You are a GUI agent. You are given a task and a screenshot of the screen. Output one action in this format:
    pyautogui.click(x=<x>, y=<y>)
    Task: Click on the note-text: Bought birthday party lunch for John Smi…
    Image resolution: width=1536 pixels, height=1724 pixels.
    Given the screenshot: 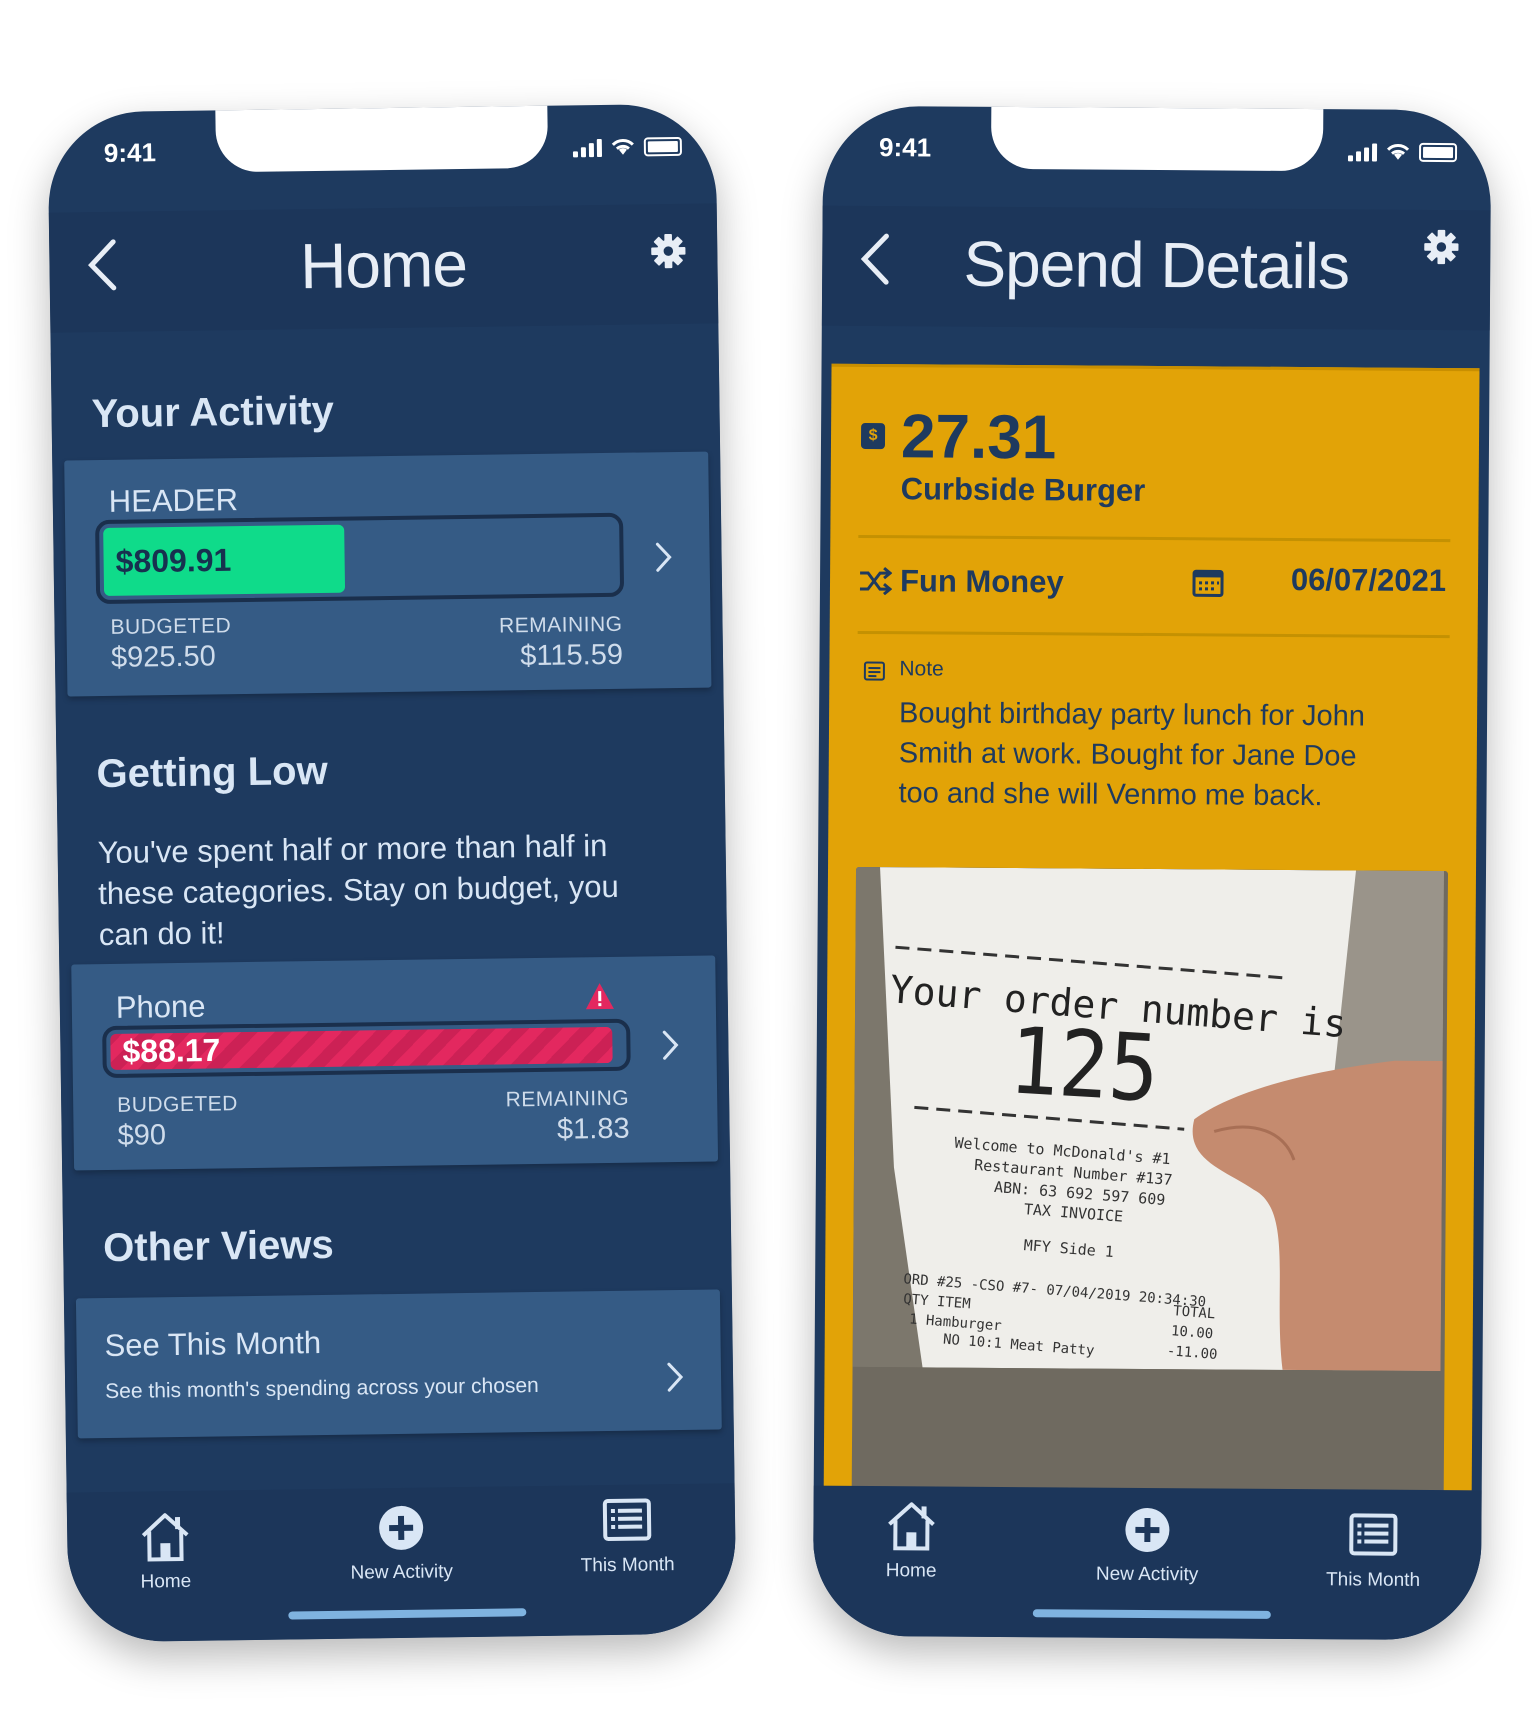 What is the action you would take?
    pyautogui.click(x=1132, y=755)
    